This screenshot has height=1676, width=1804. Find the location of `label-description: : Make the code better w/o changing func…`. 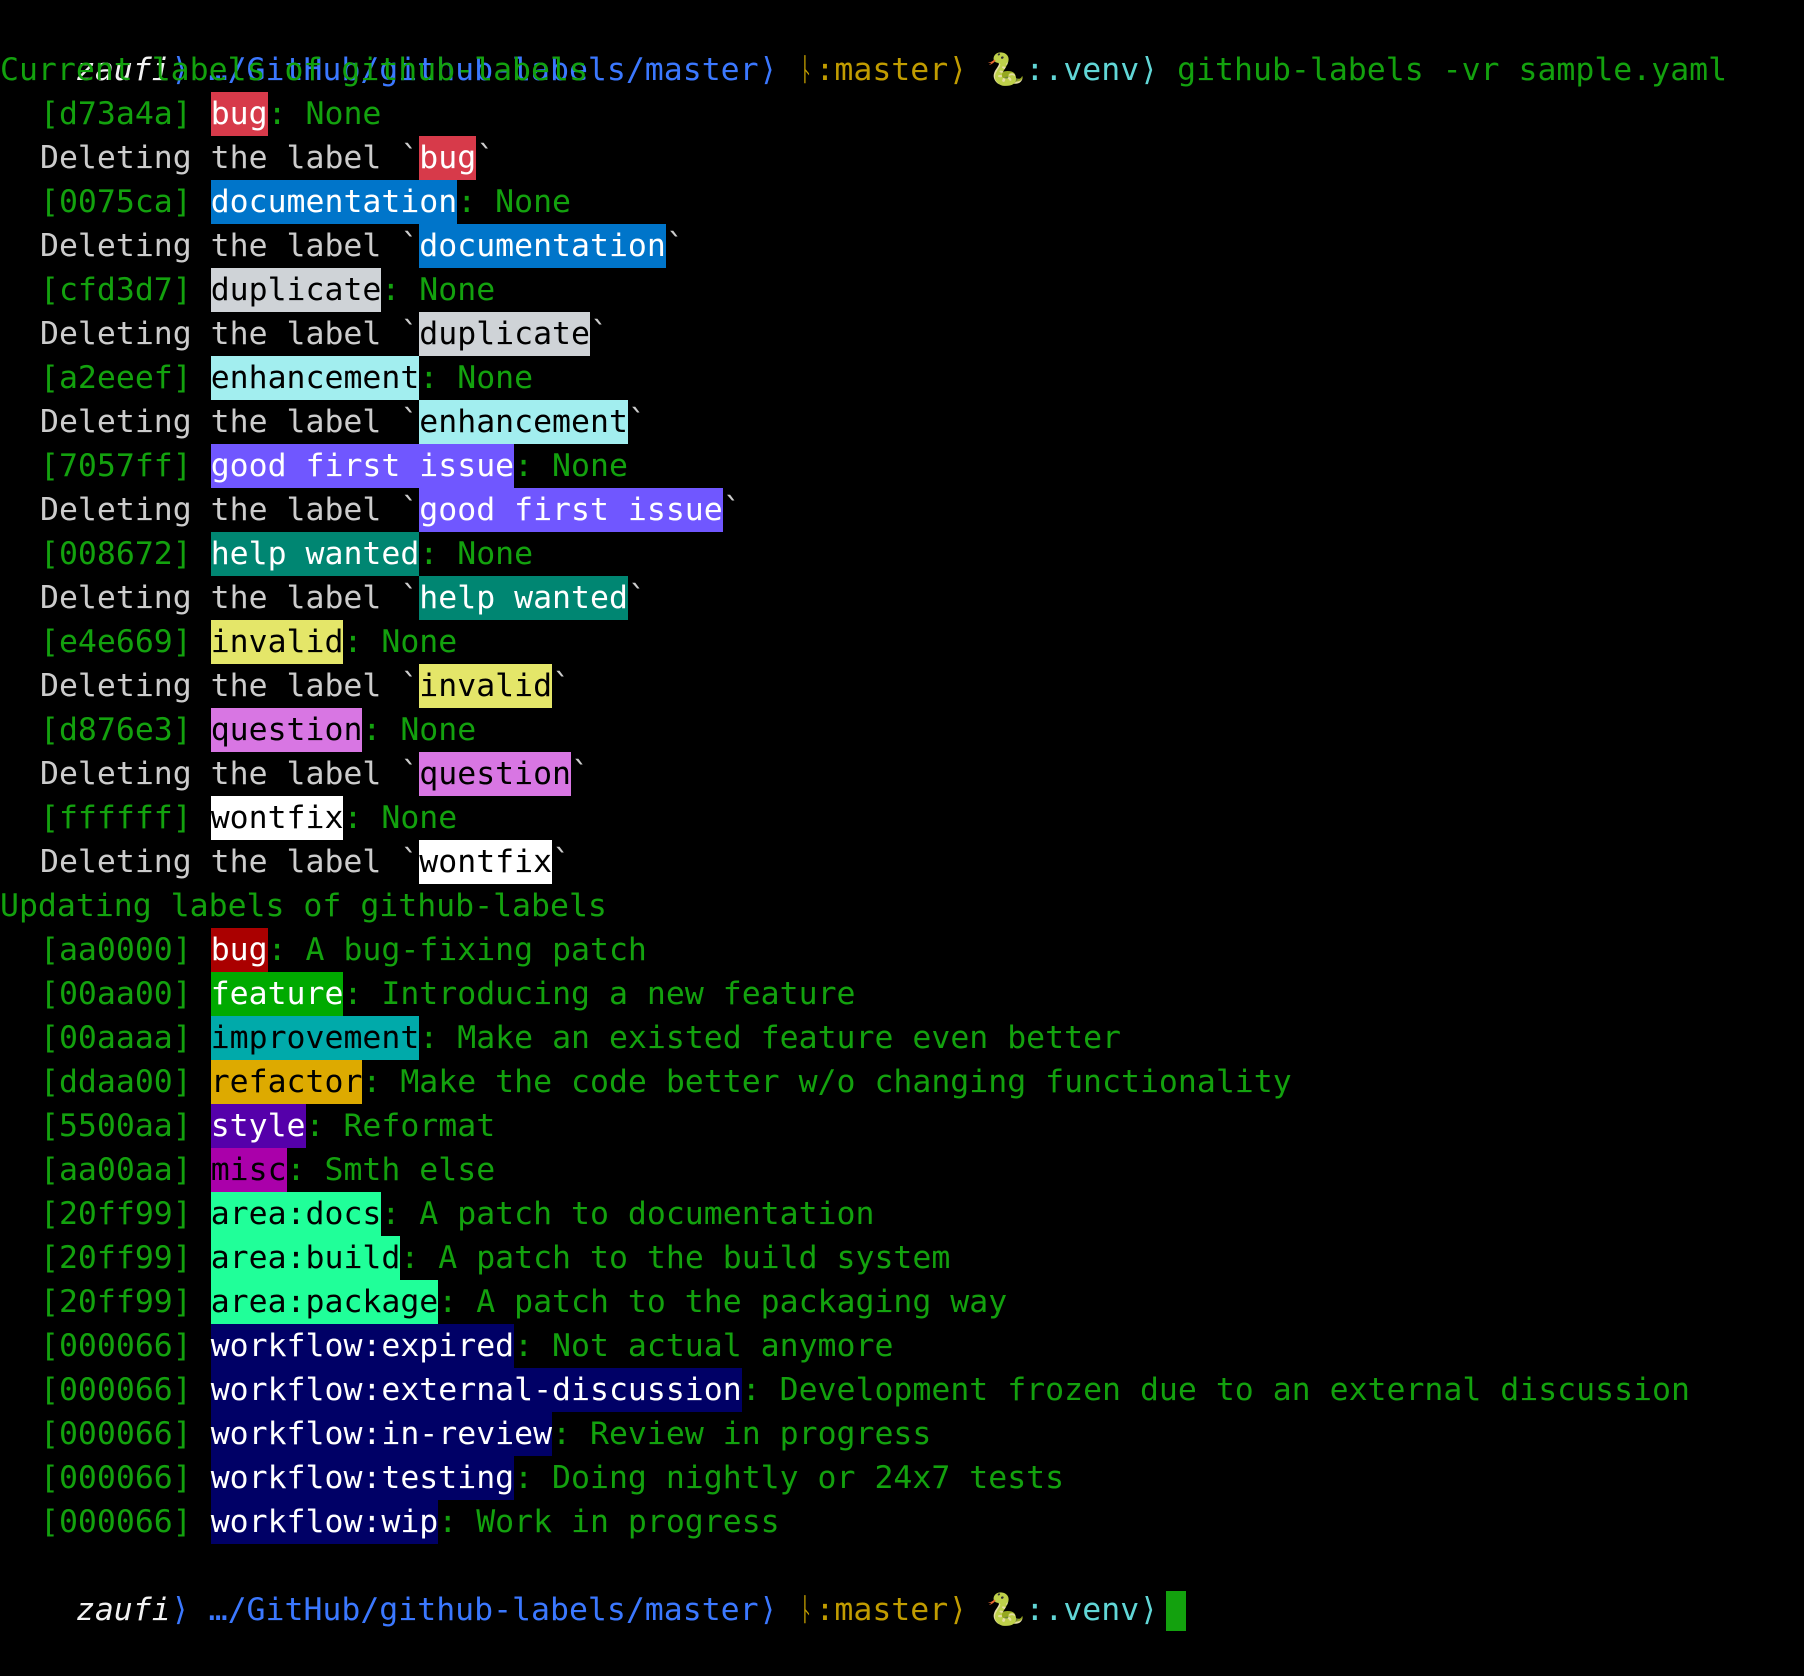

label-description: : Make the code better w/o changing func… is located at coordinates (827, 1082).